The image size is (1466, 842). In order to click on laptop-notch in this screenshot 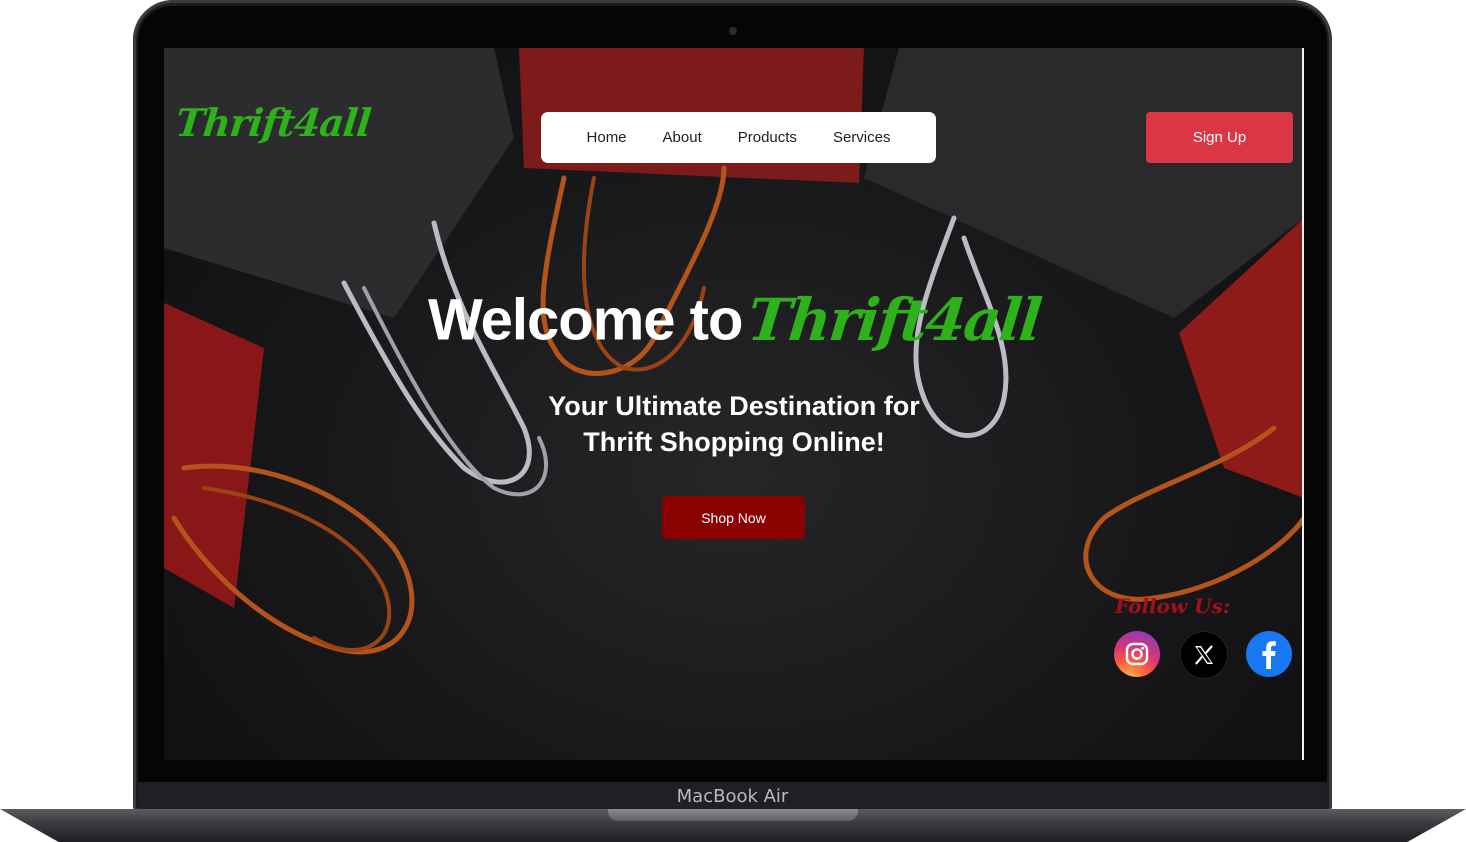, I will do `click(733, 815)`.